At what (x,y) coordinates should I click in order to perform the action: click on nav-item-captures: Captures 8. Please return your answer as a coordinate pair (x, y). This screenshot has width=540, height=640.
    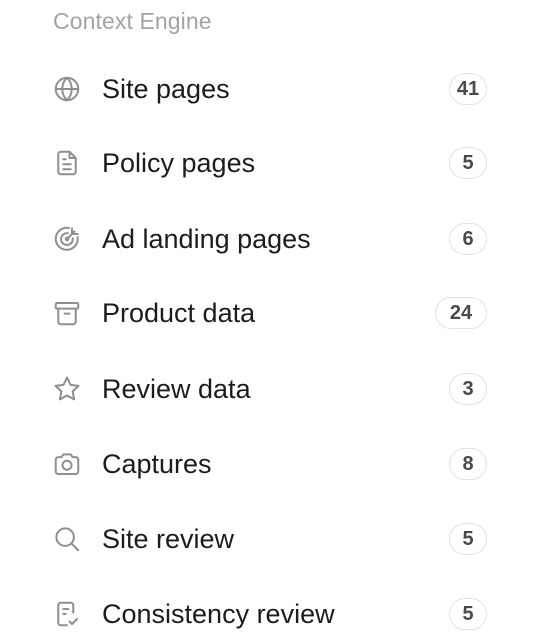
    Looking at the image, I should click on (270, 464).